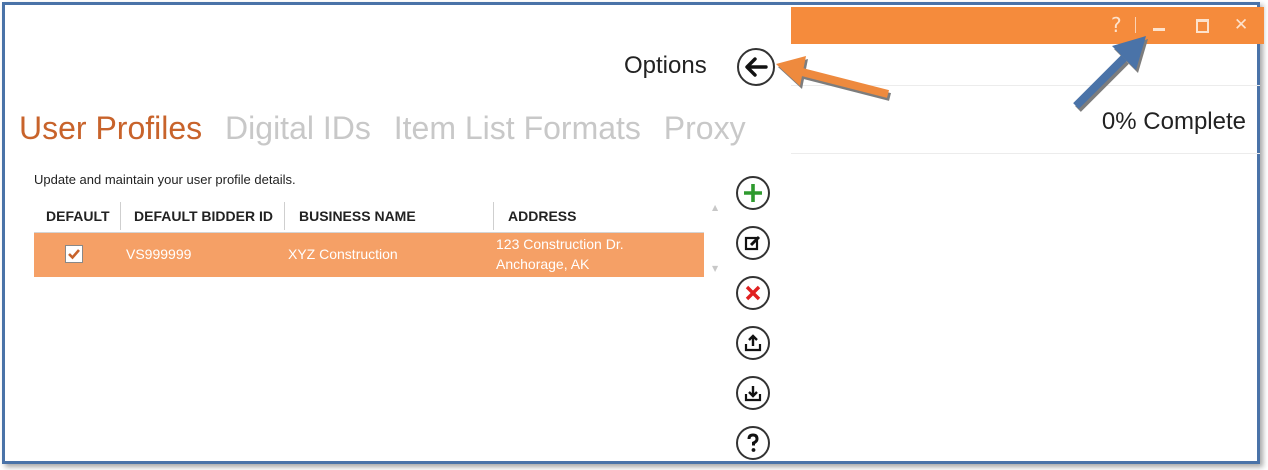  I want to click on page-title: Options, so click(665, 65).